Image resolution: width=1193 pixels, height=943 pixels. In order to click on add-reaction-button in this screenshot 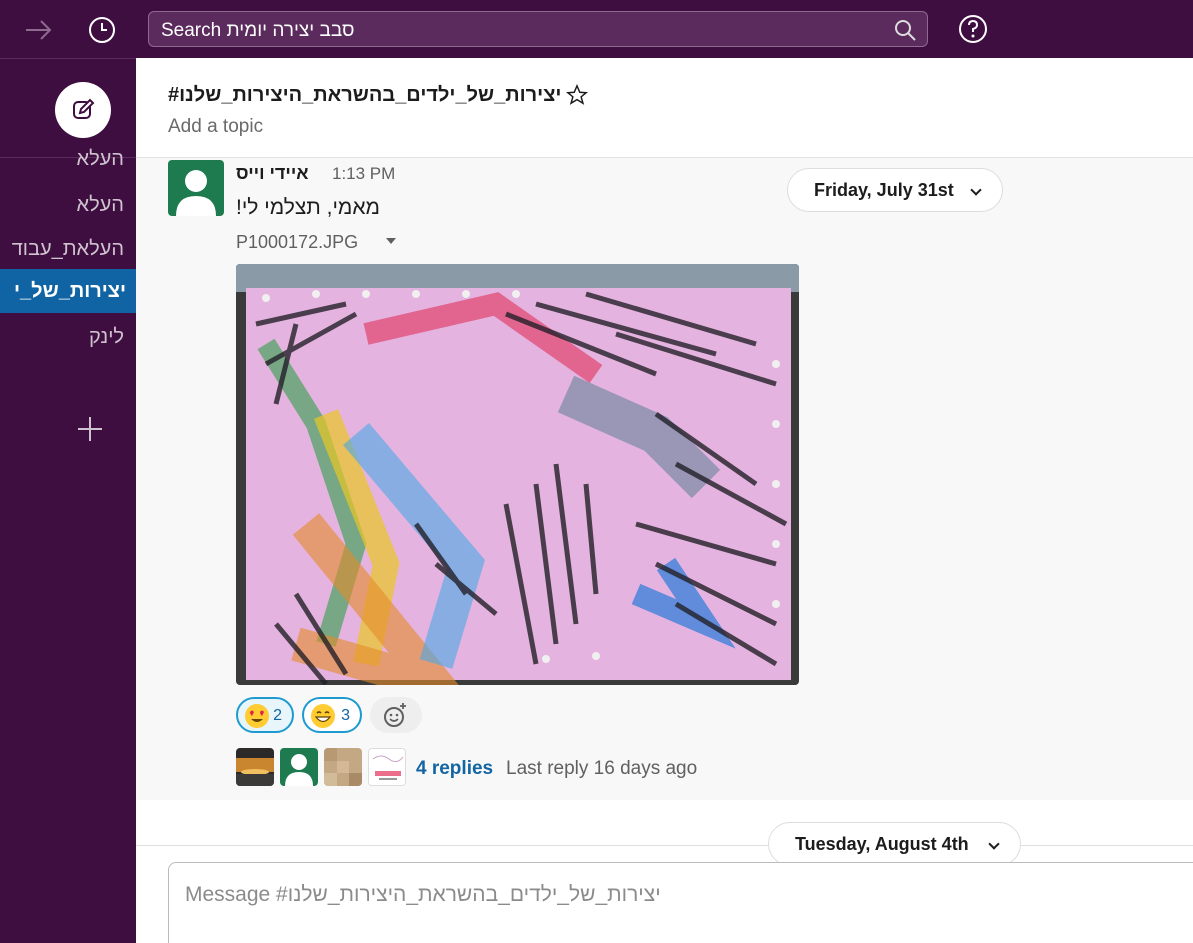, I will do `click(396, 715)`.